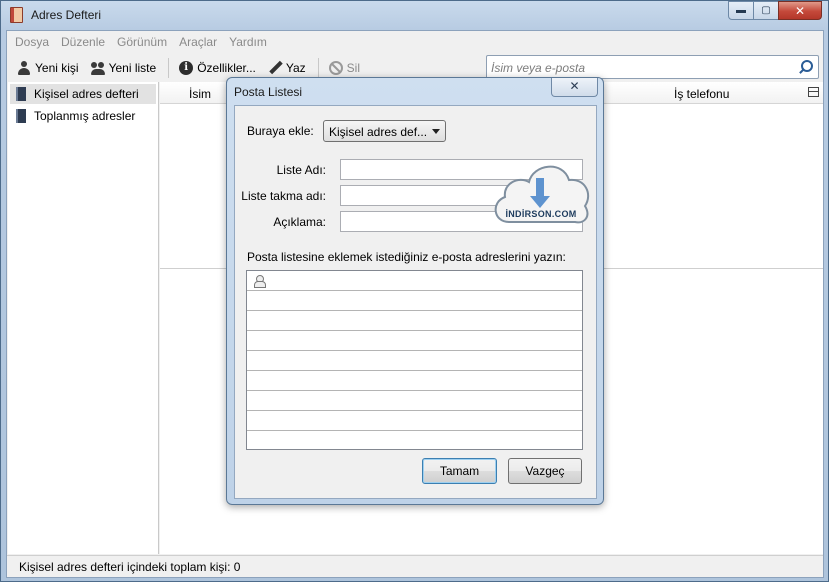 The height and width of the screenshot is (582, 829). Describe the element at coordinates (805, 67) in the screenshot. I see `search-icon` at that location.